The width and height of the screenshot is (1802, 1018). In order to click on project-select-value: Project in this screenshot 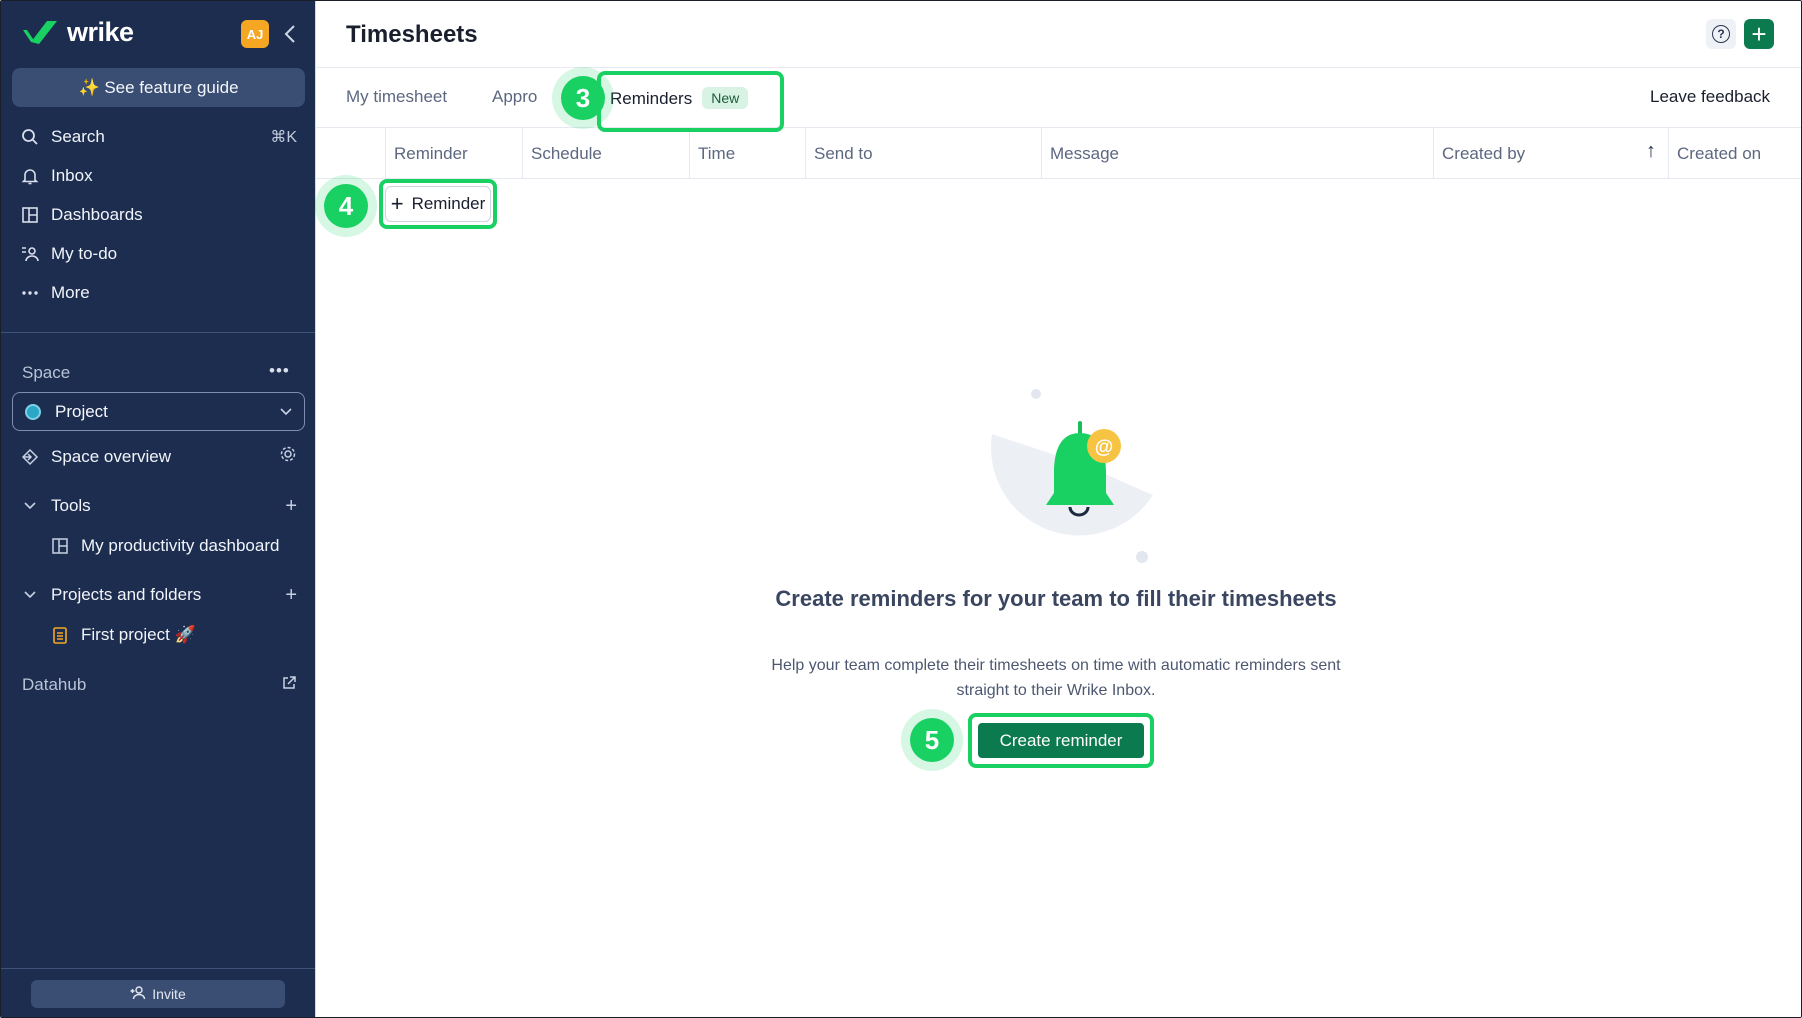, I will do `click(81, 411)`.